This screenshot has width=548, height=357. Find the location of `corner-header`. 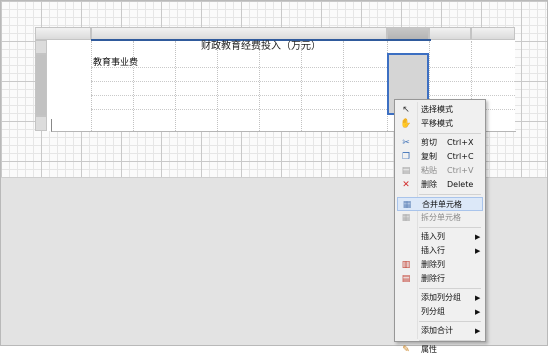

corner-header is located at coordinates (63, 33).